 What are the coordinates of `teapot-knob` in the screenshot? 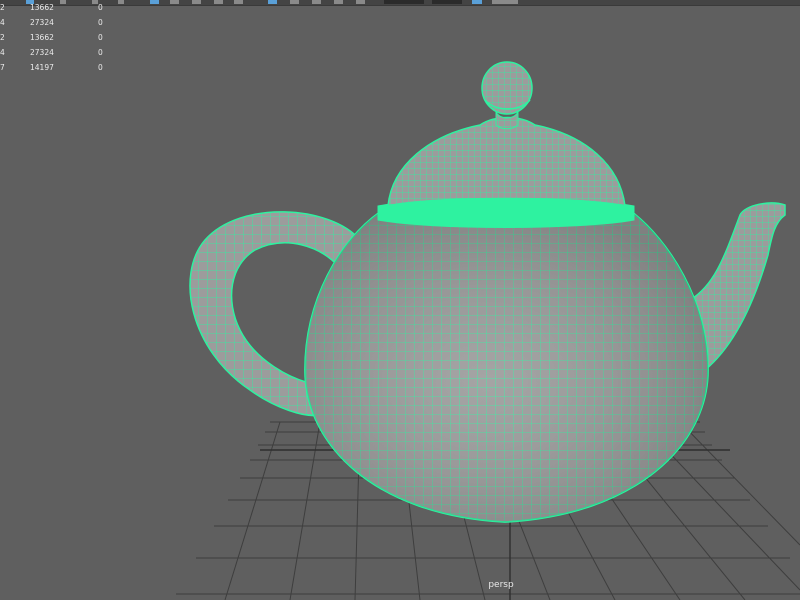 It's located at (507, 88).